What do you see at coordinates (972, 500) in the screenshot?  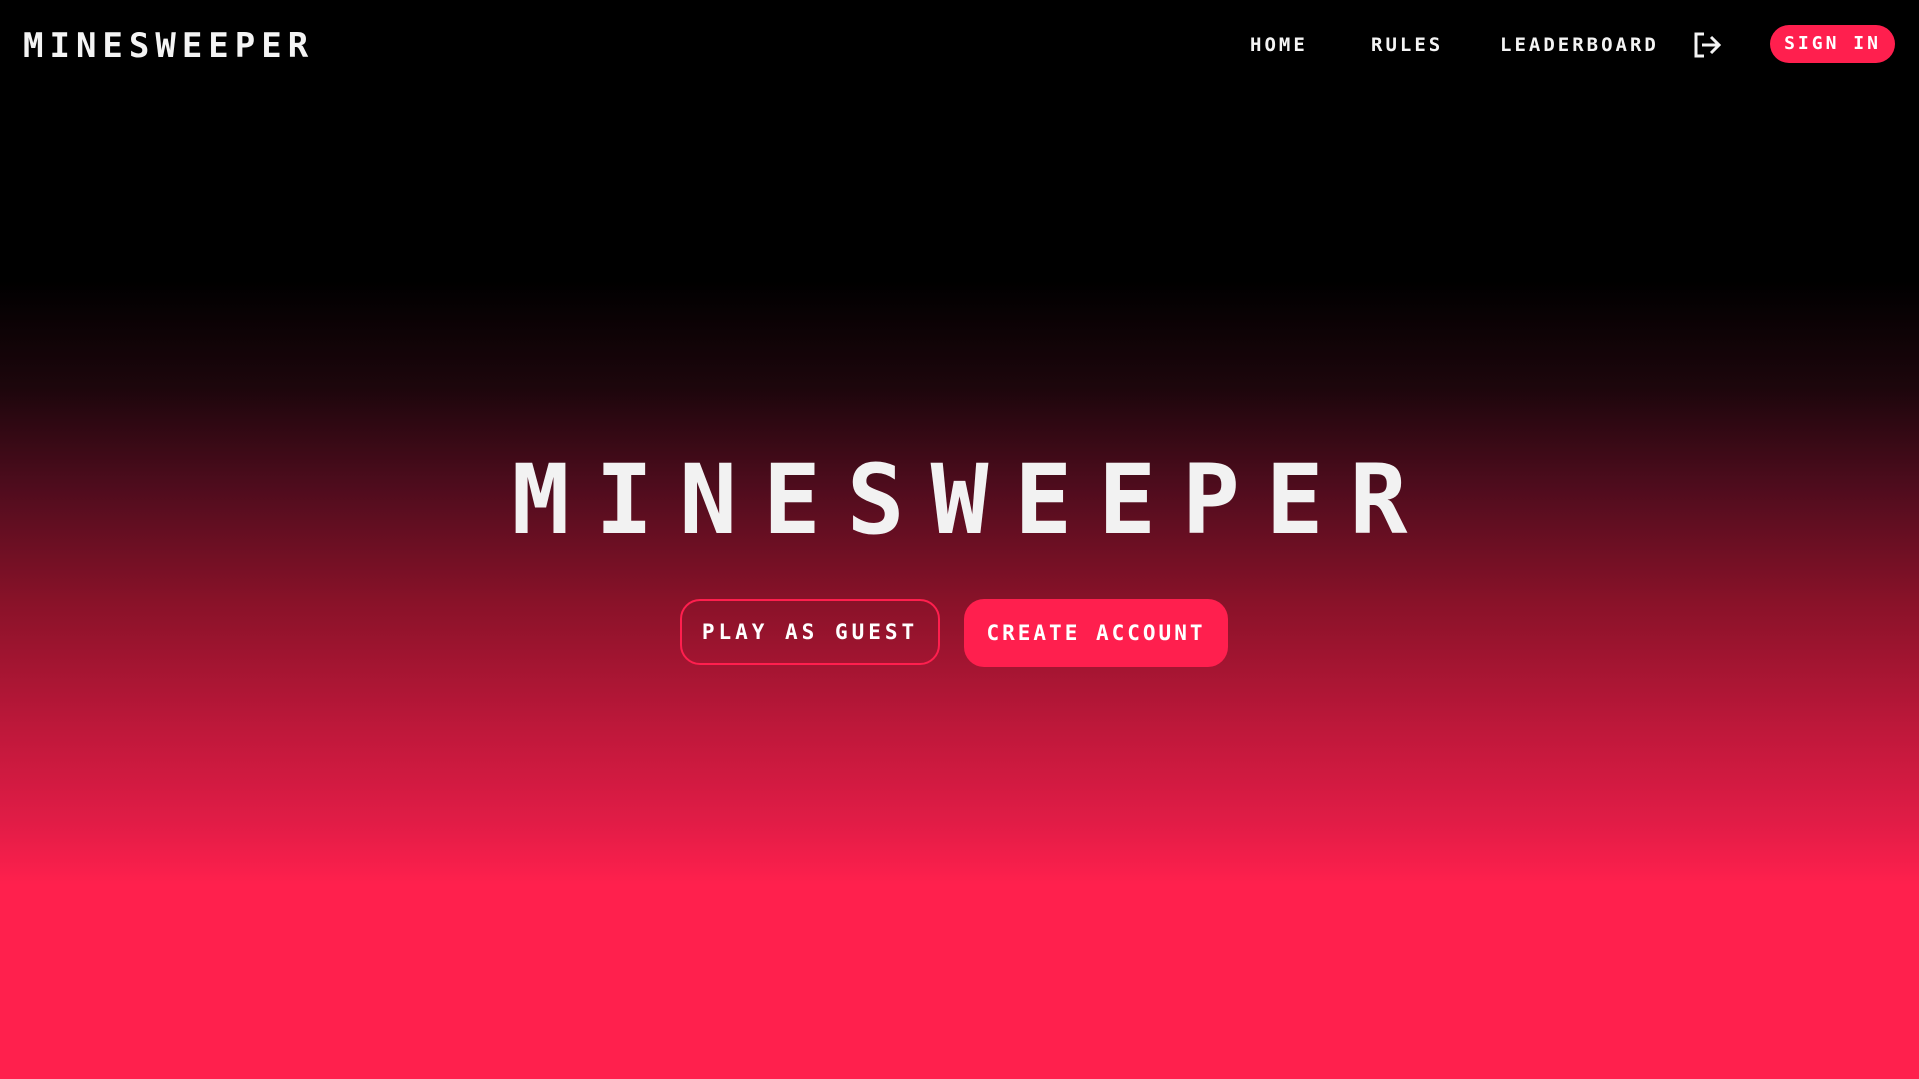 I see `hero-title: MINESWEEPER` at bounding box center [972, 500].